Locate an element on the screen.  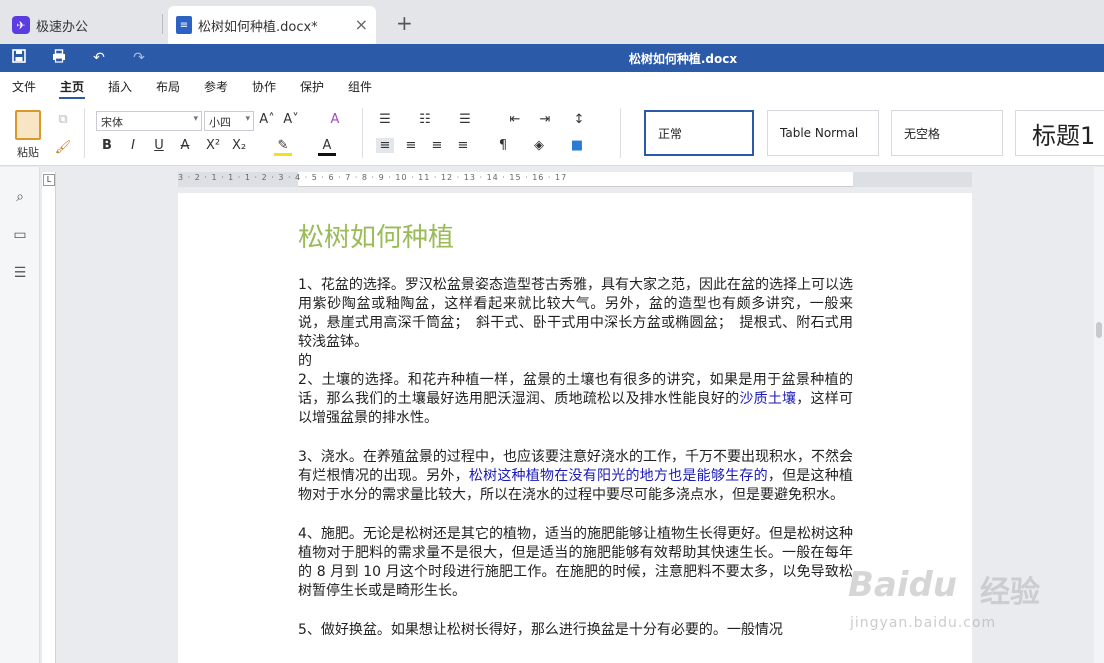
font-size-value: 小四 is located at coordinates (220, 122).